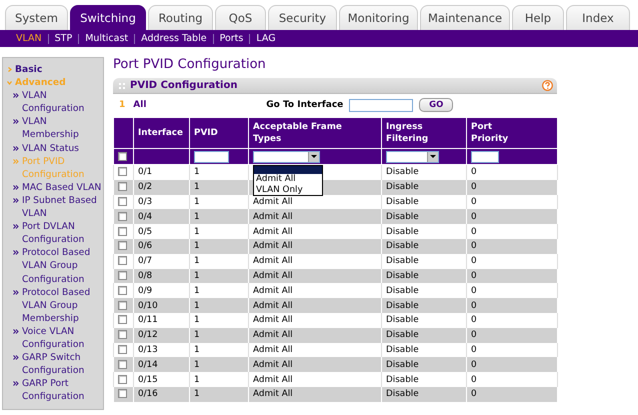  I want to click on subnav-link: Multicast, so click(107, 39).